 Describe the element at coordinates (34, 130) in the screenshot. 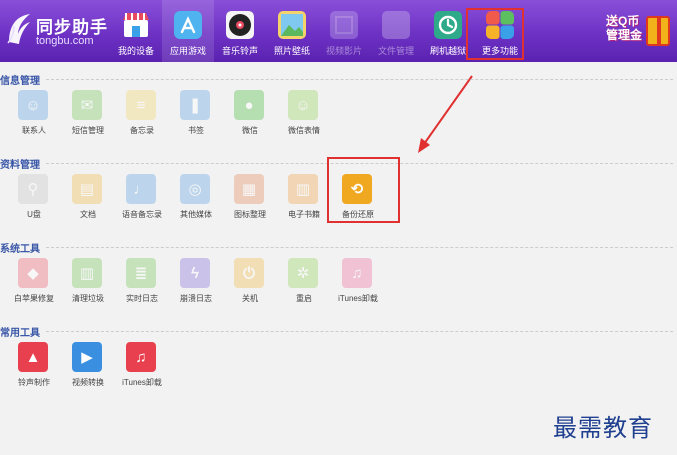

I see `tool-label: 联系人` at that location.